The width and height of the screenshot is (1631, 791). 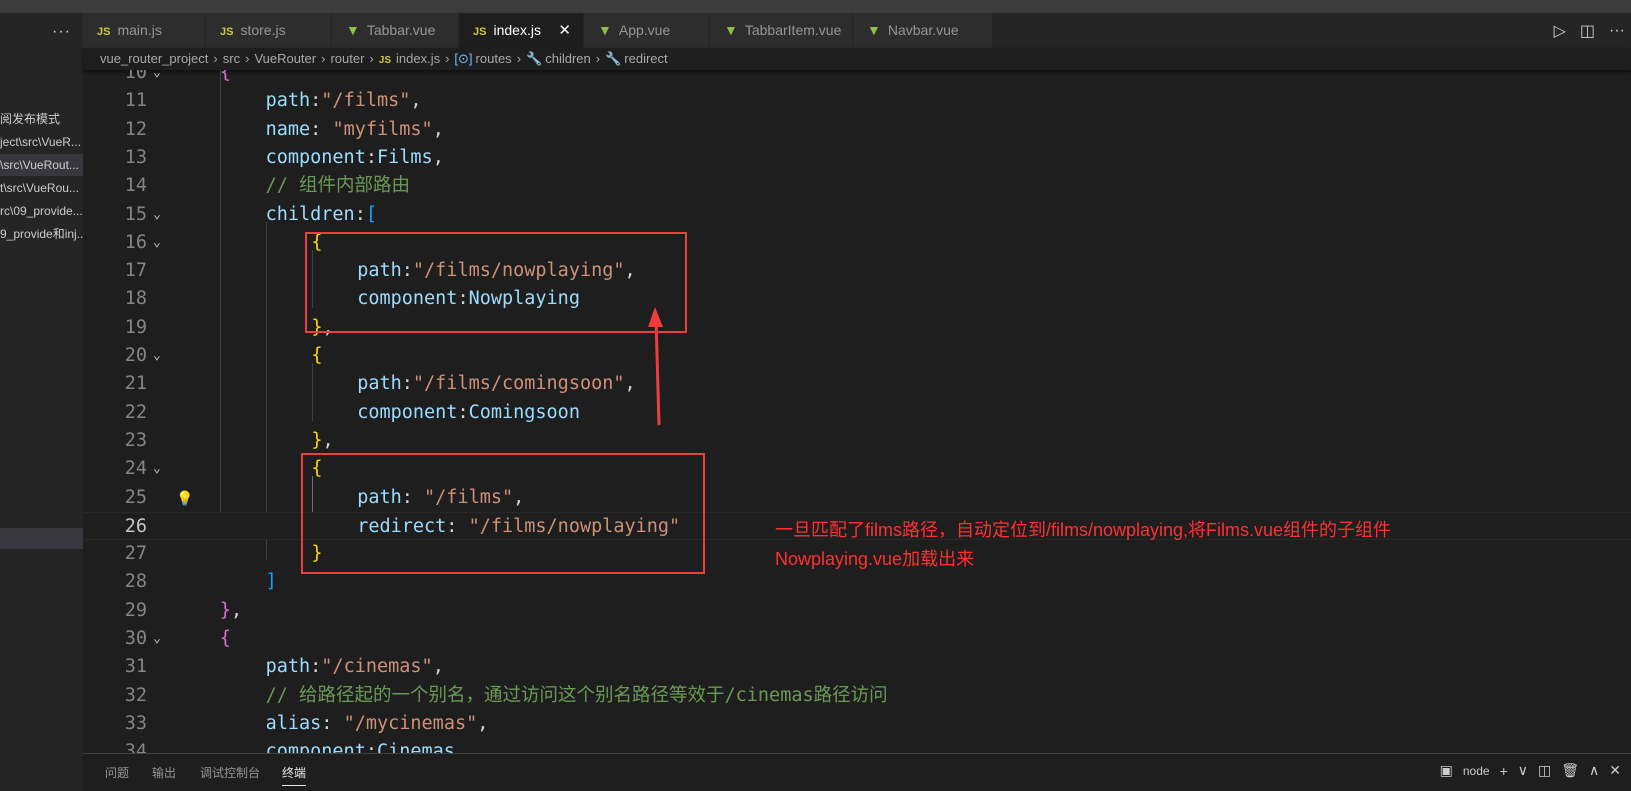 I want to click on code-line: 13 component:Films,, so click(x=857, y=158).